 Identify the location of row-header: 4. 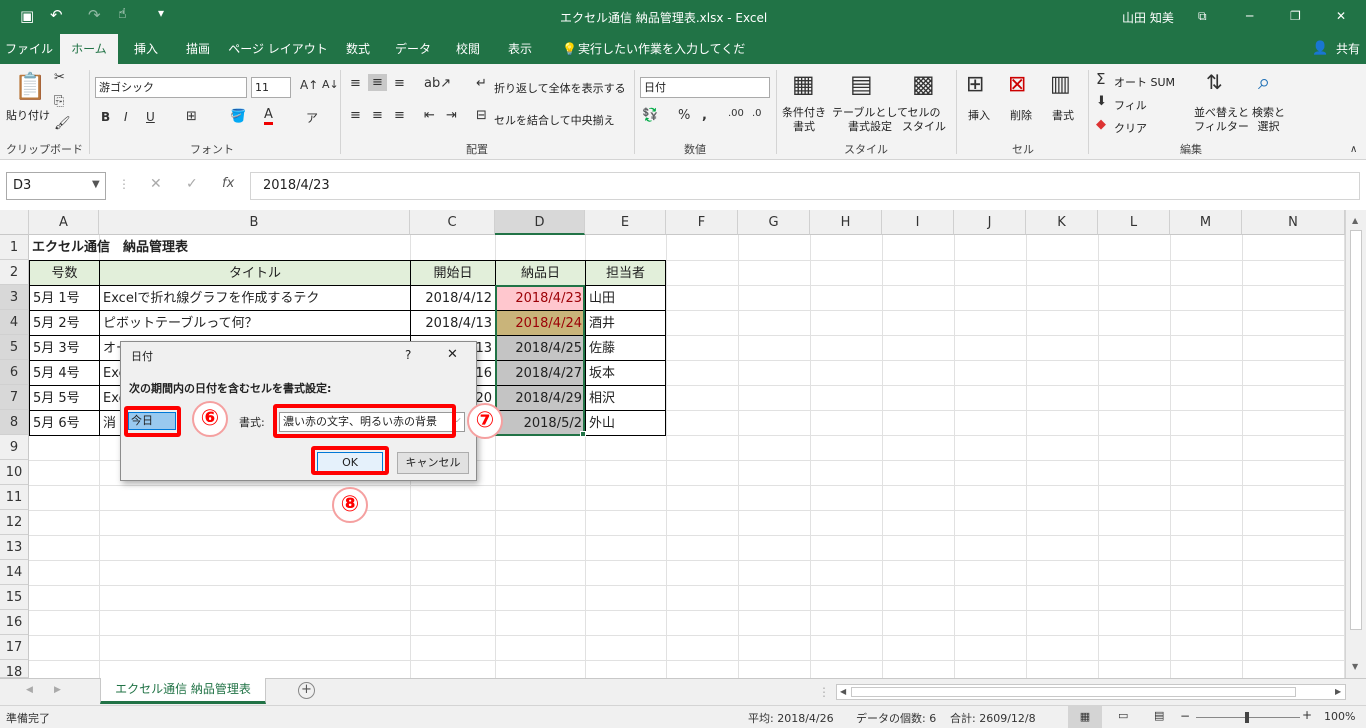
(14, 322).